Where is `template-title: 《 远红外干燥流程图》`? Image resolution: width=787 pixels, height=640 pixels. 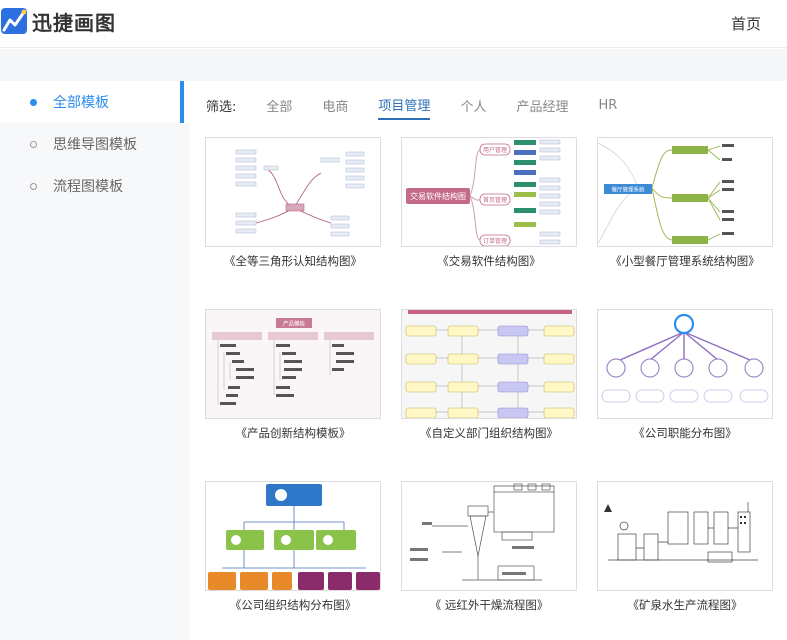 template-title: 《 远红外干燥流程图》 is located at coordinates (489, 605).